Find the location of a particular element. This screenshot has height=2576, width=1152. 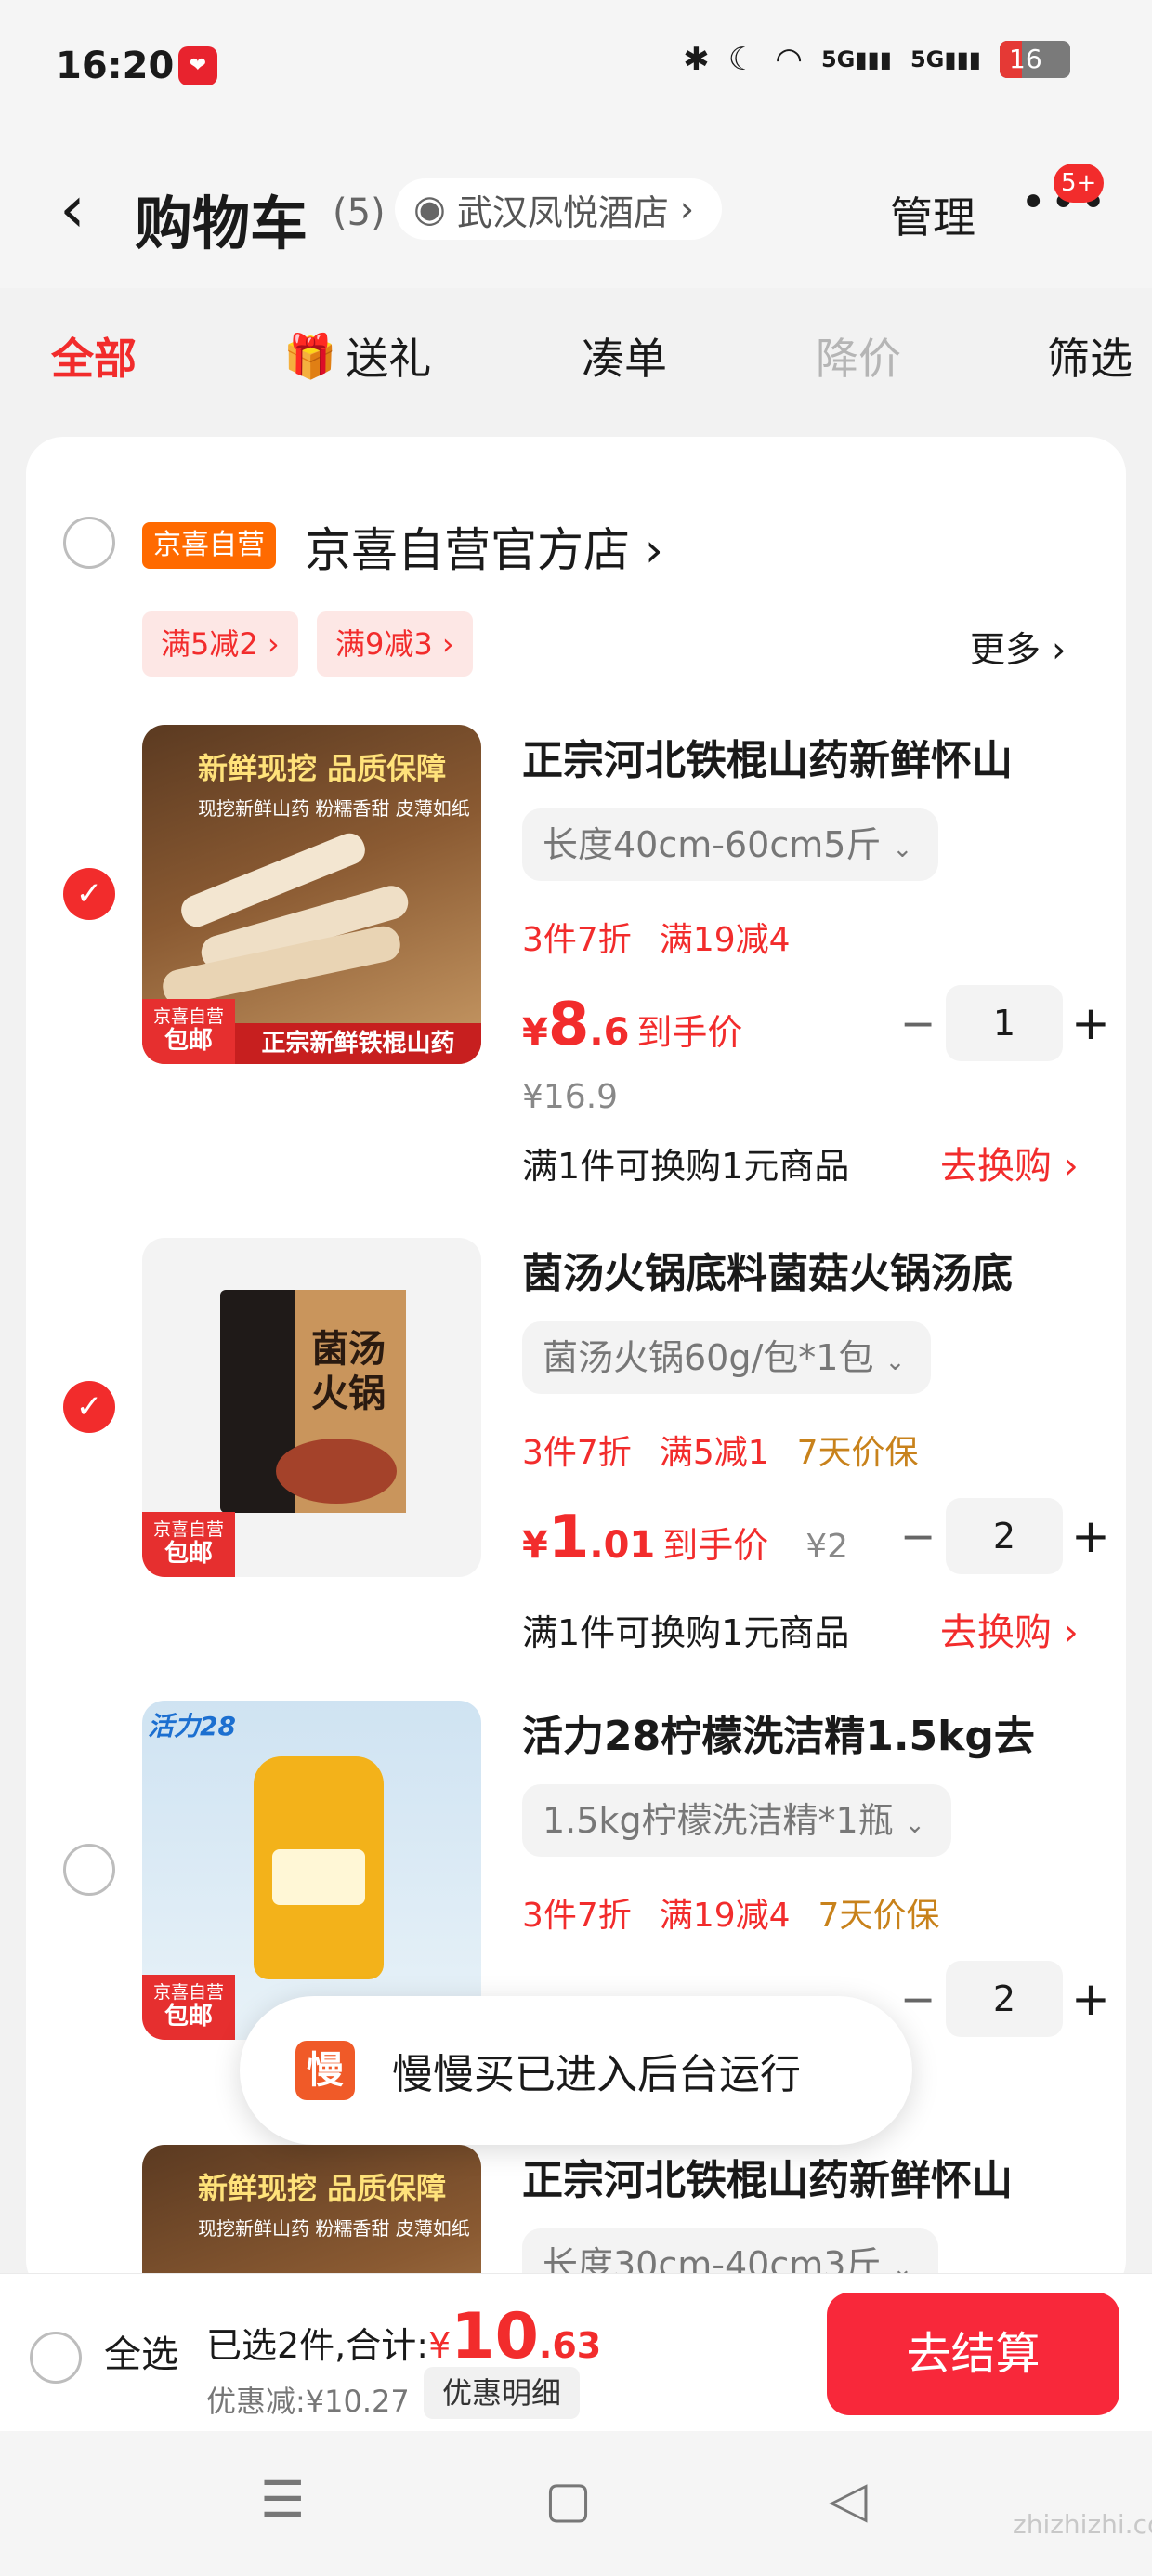

product-name: 活力28柠檬洗洁精1.5kg去 is located at coordinates (778, 1732).